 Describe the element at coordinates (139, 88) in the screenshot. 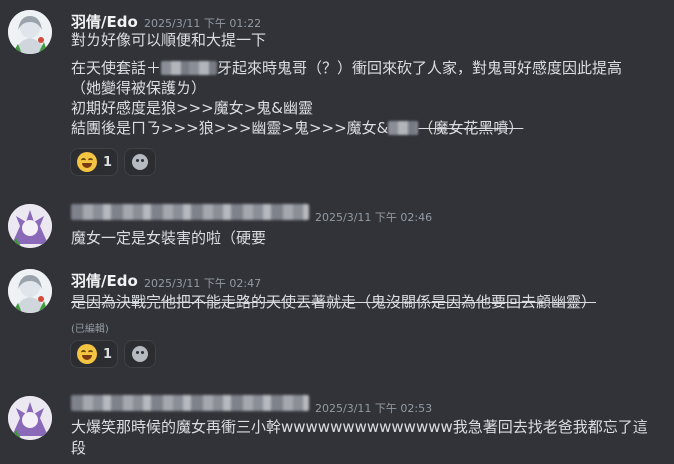

I see `message-line: （她變得被保護ㄌ）` at that location.